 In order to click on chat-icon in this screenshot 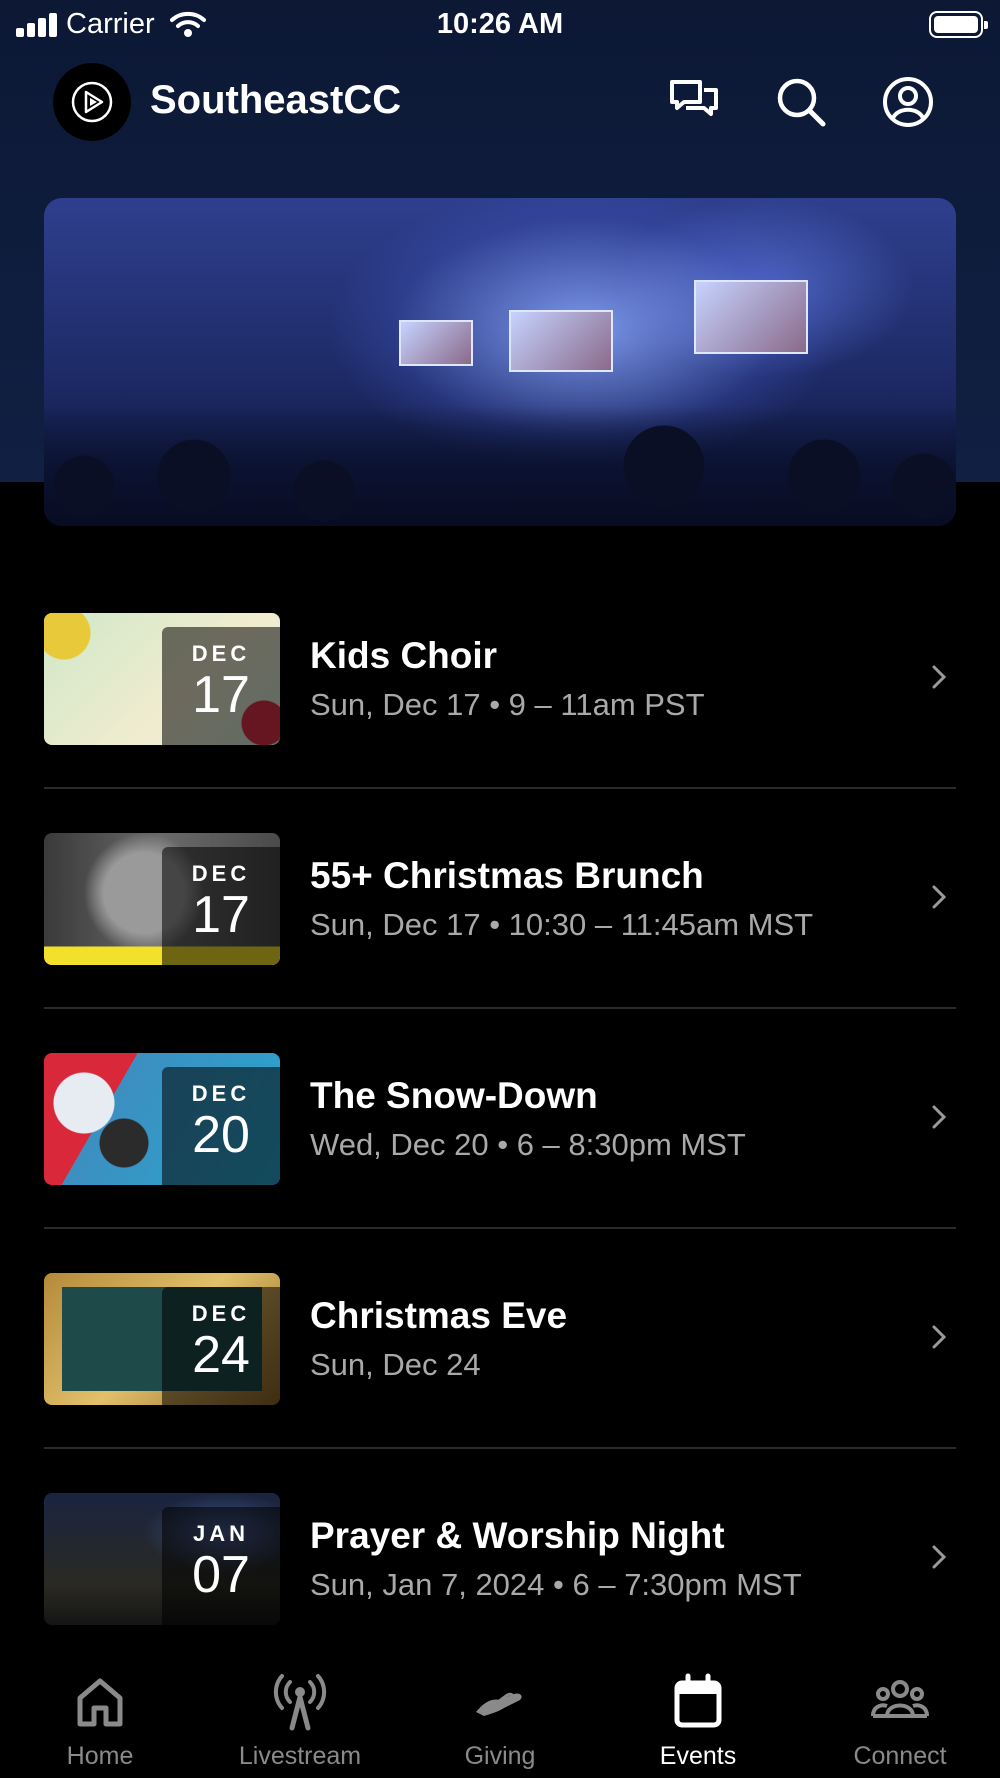, I will do `click(694, 102)`.